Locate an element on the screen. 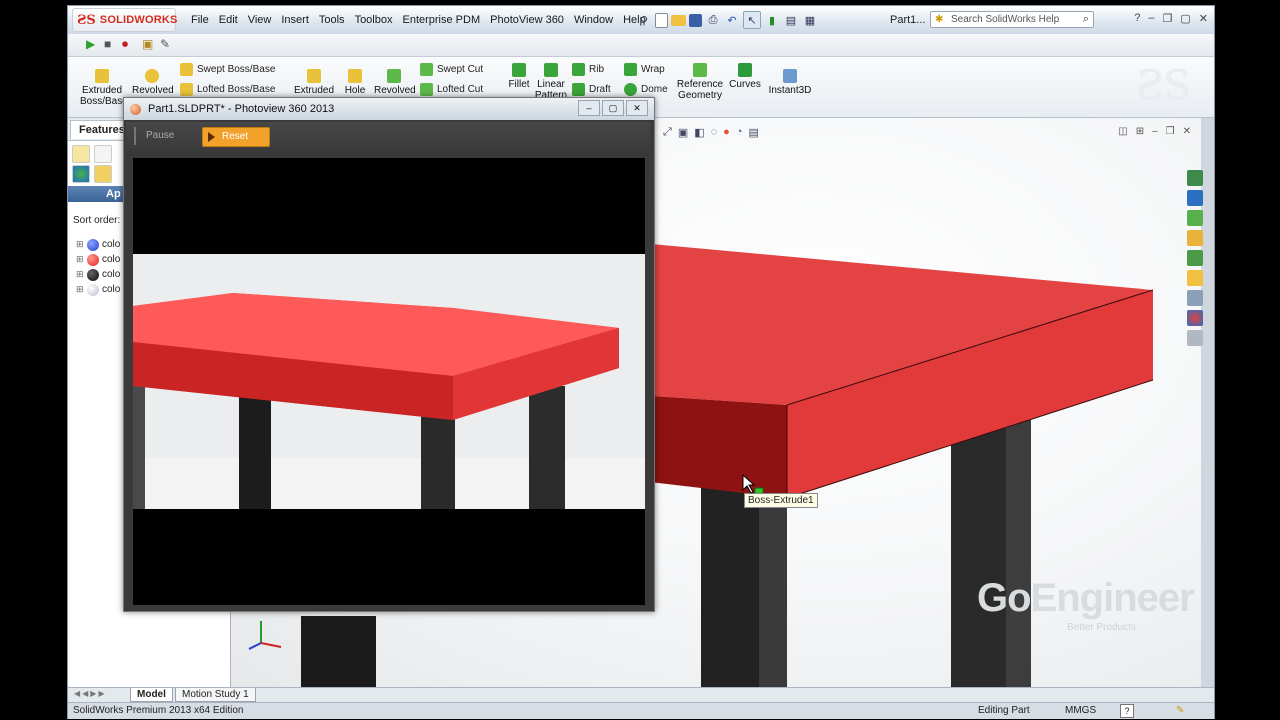 This screenshot has width=1280, height=720. photoview-maximize-icon: ▢ is located at coordinates (613, 108).